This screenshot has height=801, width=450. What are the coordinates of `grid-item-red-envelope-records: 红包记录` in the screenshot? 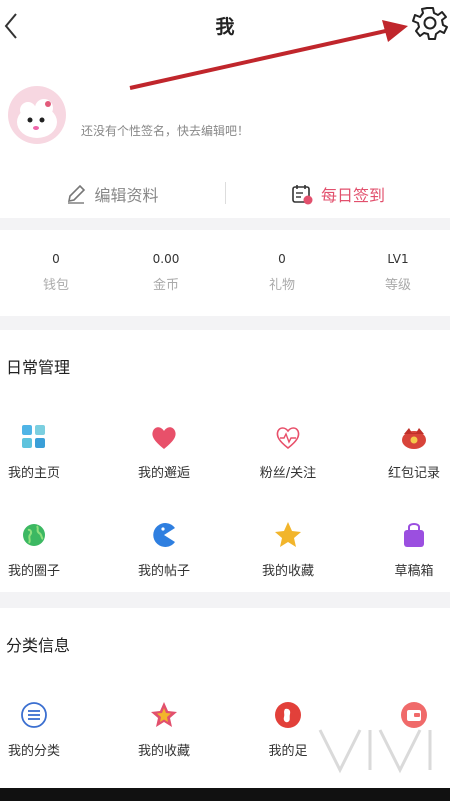 It's located at (404, 451).